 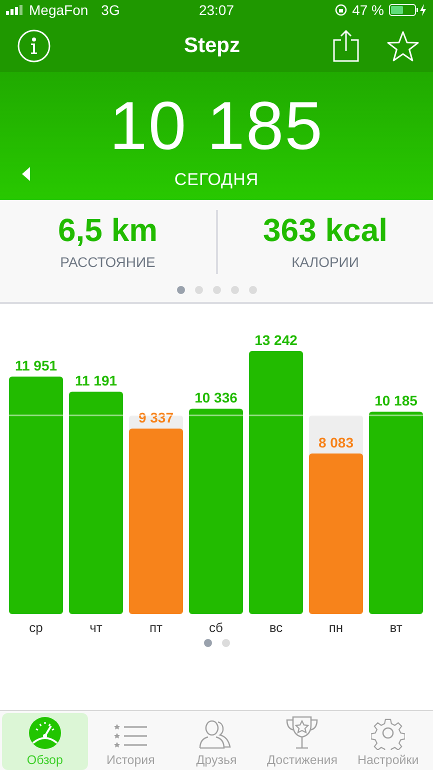 I want to click on tab: Достижения, so click(x=302, y=741).